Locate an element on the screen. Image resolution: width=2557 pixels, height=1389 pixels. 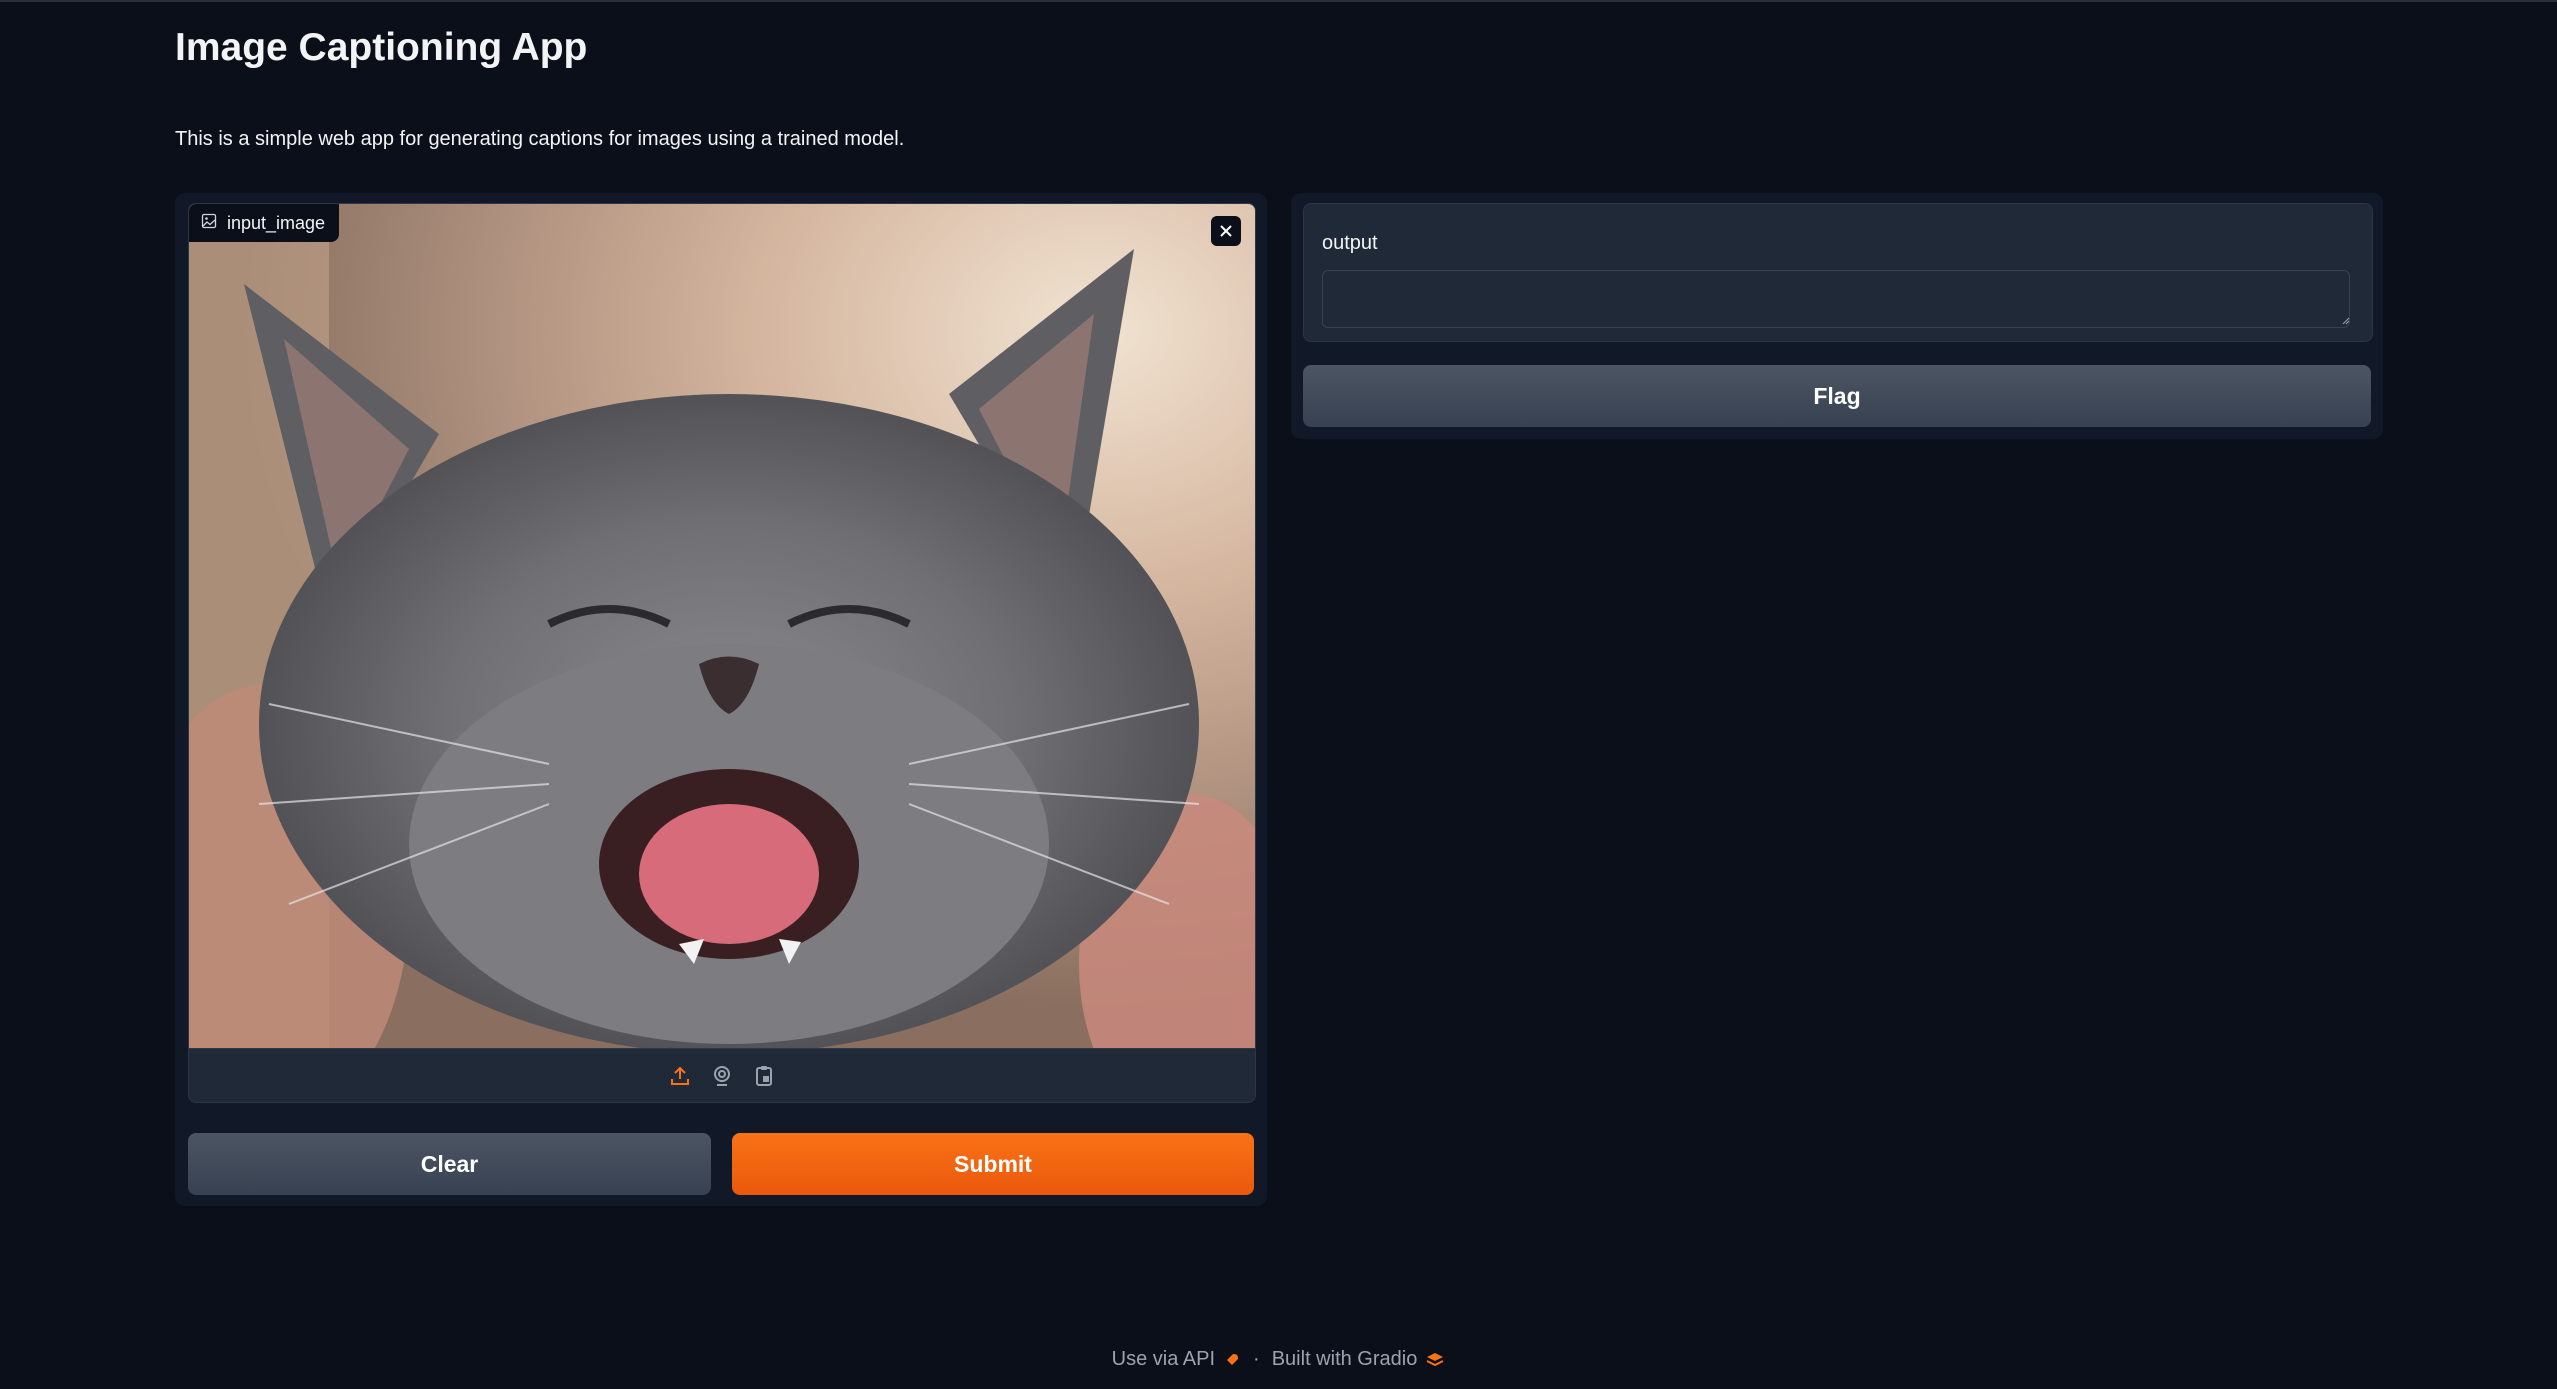
resize-grip-icon is located at coordinates (2345, 320).